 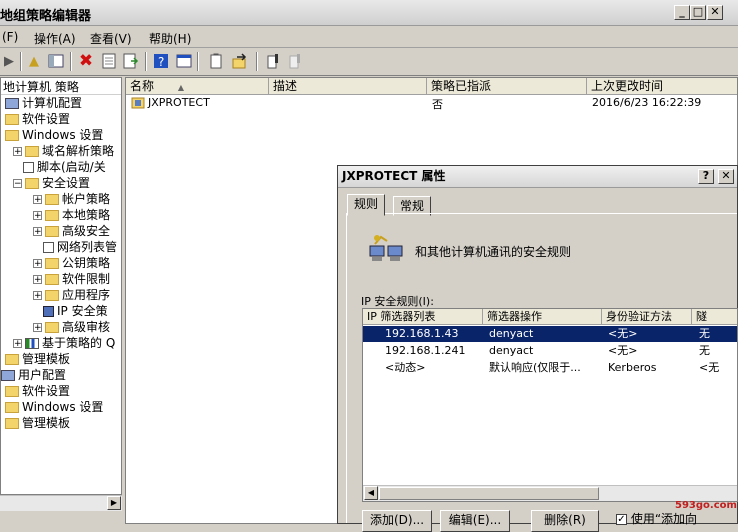 I want to click on column-description: 描述, so click(x=348, y=86).